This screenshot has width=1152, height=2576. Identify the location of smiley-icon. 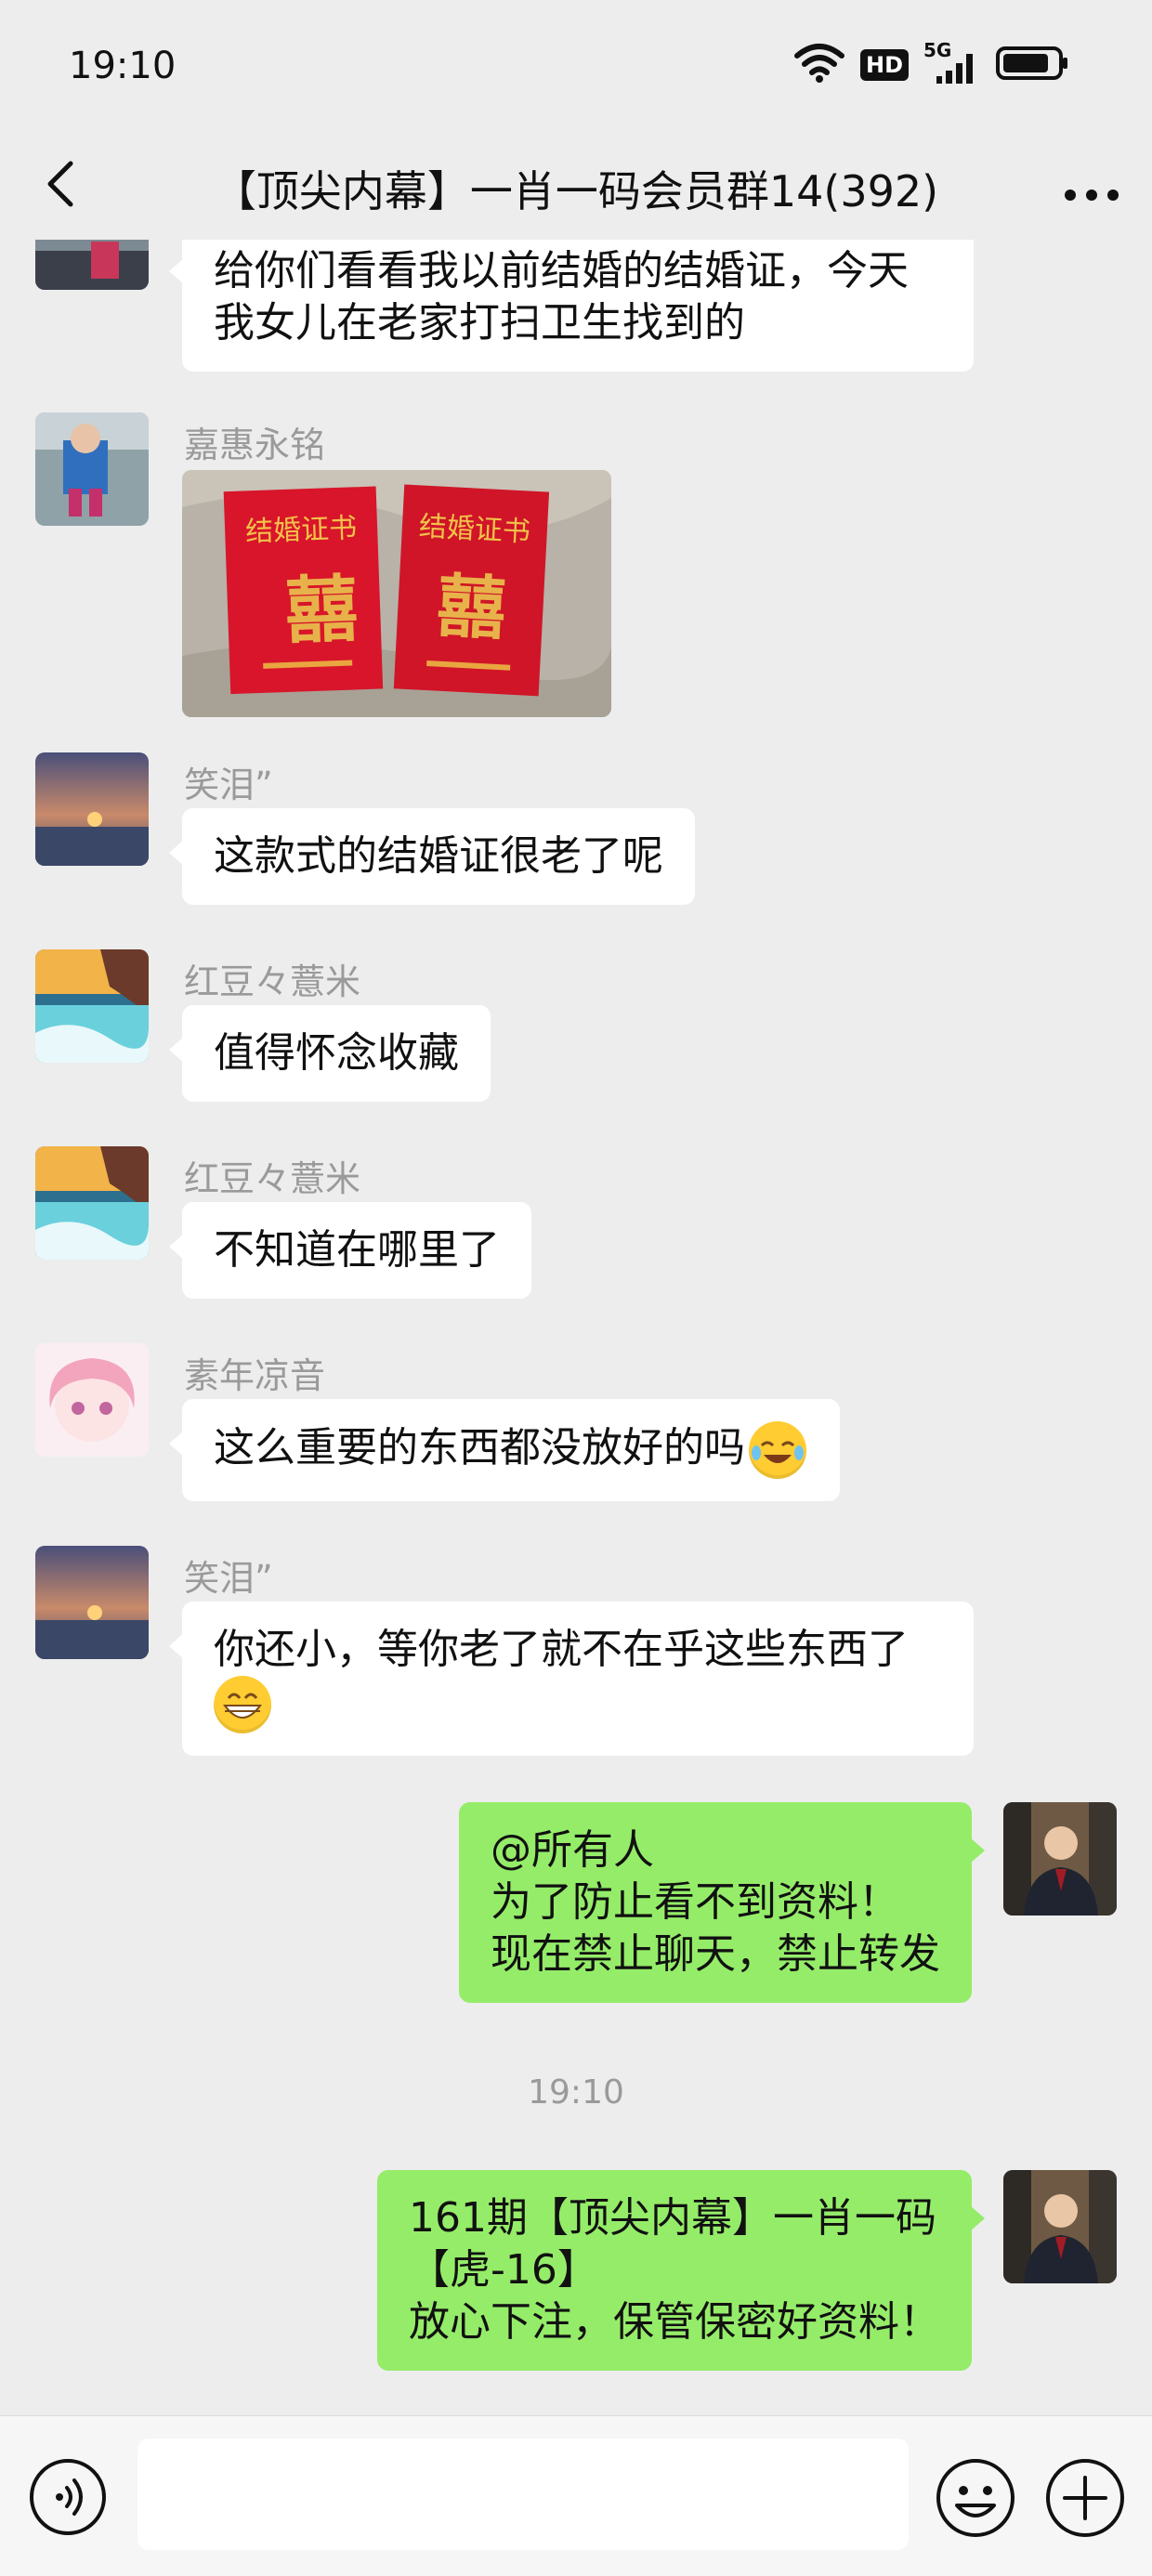
(975, 2498).